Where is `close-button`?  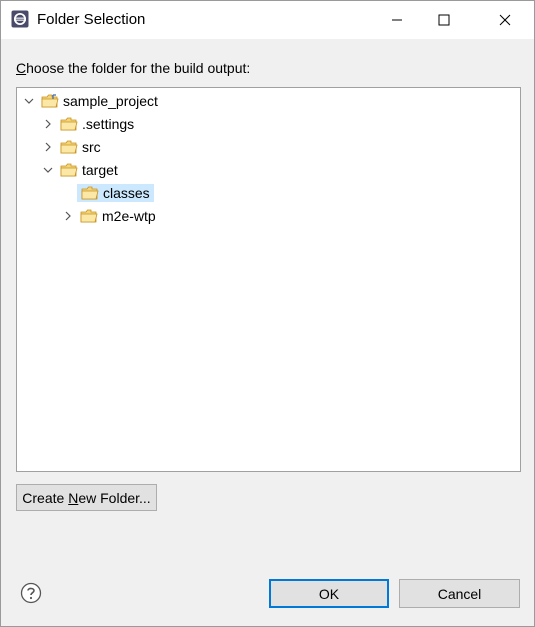 close-button is located at coordinates (505, 20).